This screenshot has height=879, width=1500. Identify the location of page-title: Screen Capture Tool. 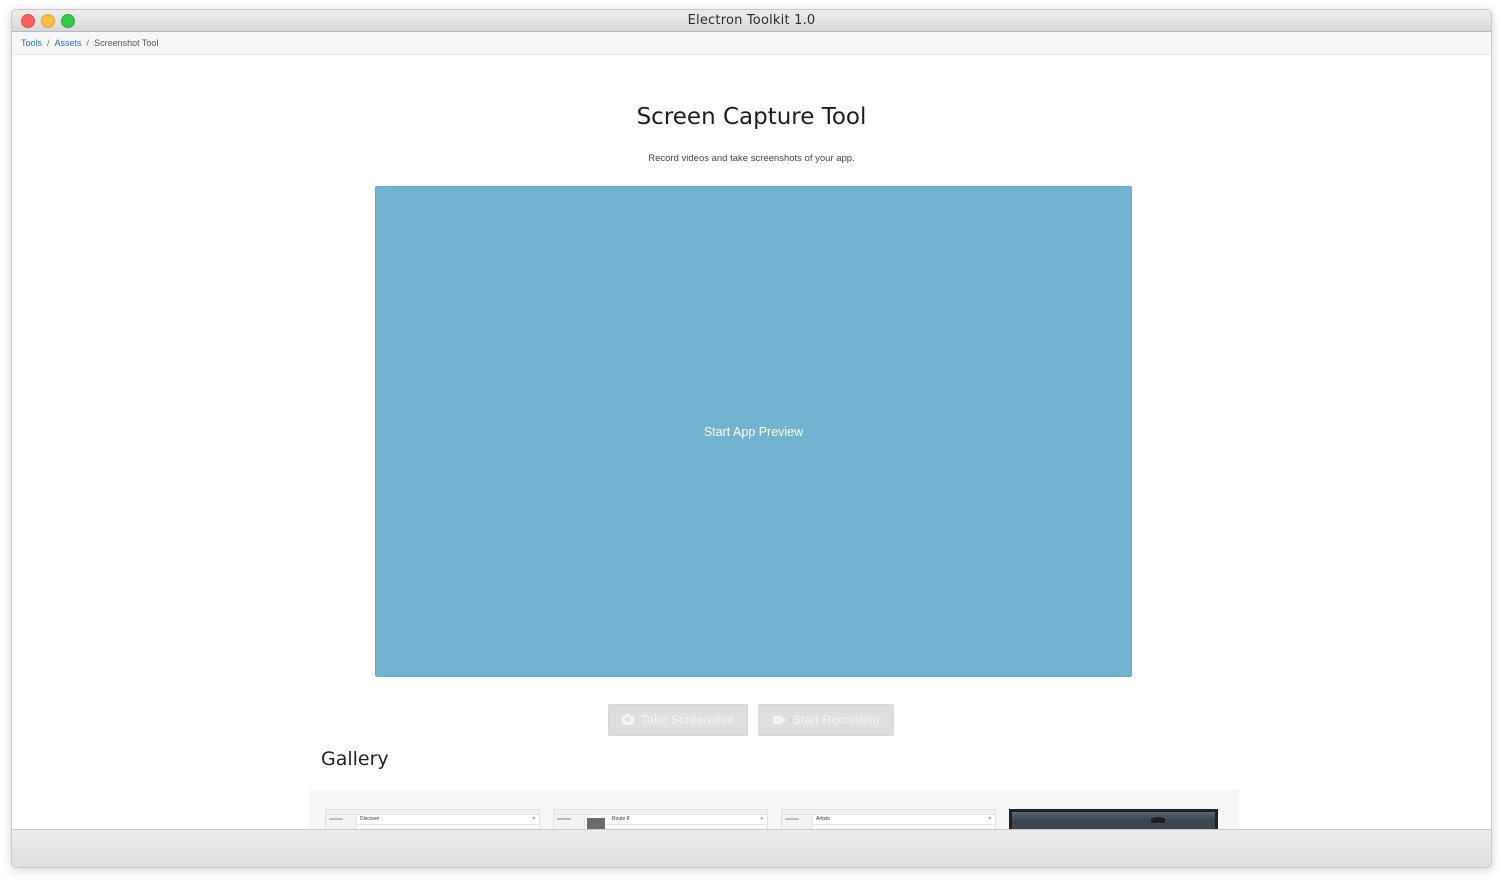
(751, 117).